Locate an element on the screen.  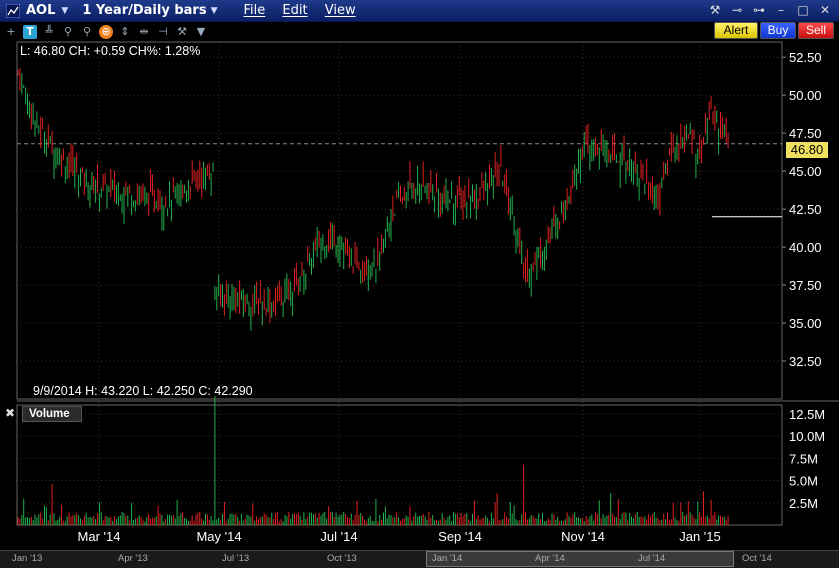
nav-label: Jan '13 is located at coordinates (27, 558).